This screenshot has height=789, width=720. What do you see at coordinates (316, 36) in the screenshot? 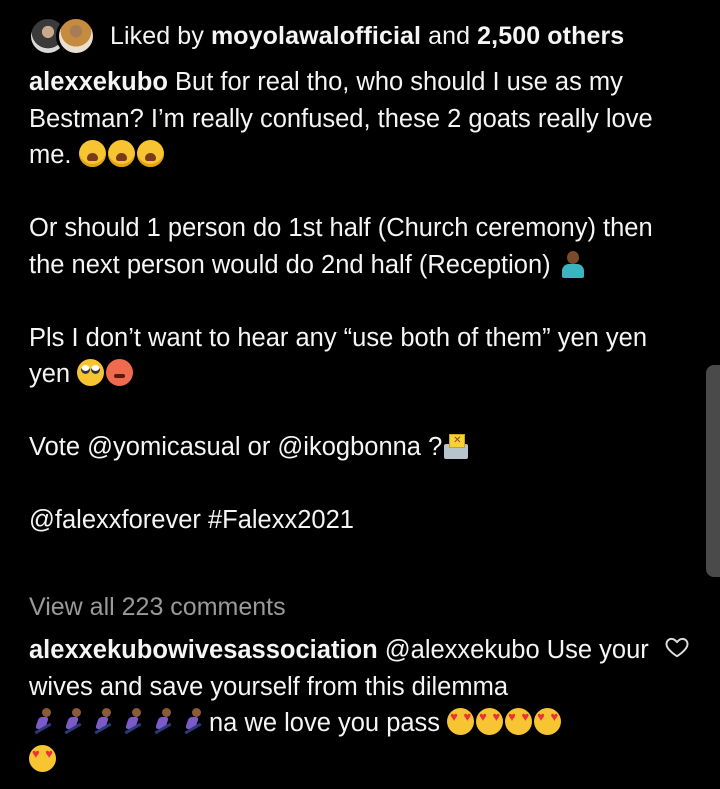
I see `liker-username: moyolawalofficial` at bounding box center [316, 36].